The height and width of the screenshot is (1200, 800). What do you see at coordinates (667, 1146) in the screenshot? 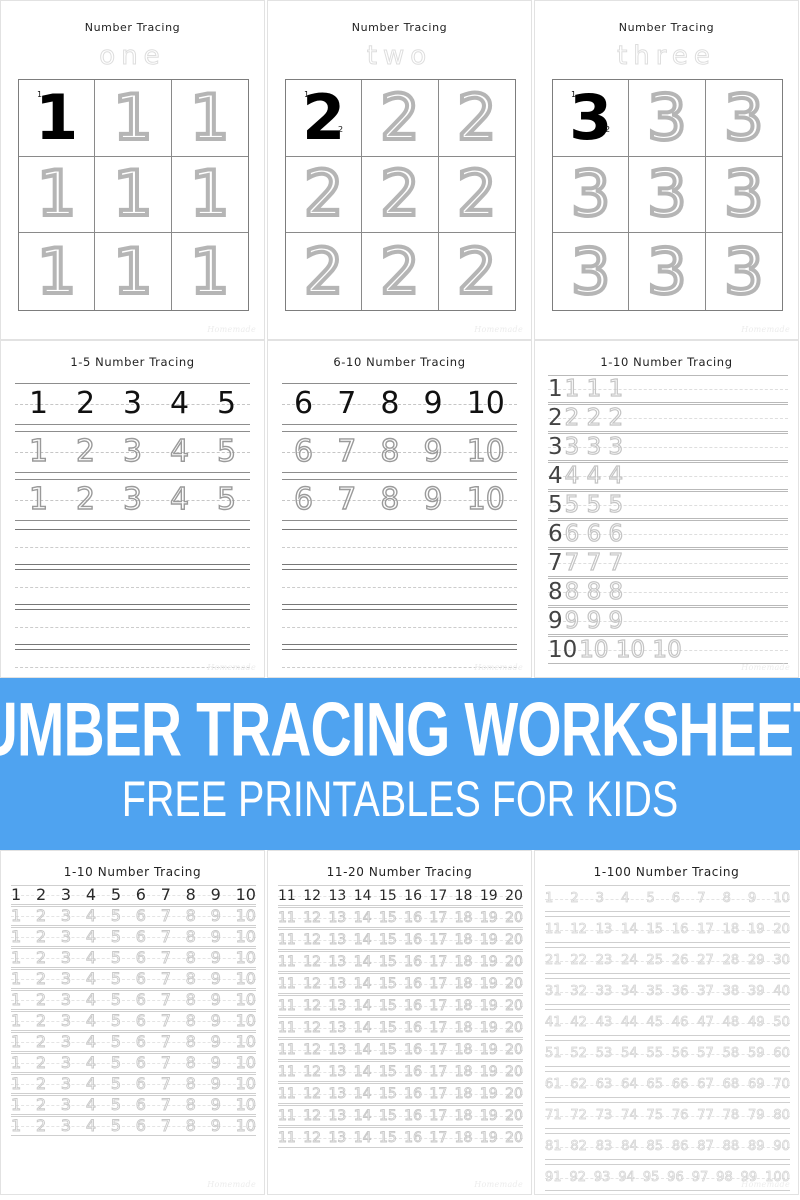
I see `table-row: 81 82 83 84 85 86 87 88 89 90` at bounding box center [667, 1146].